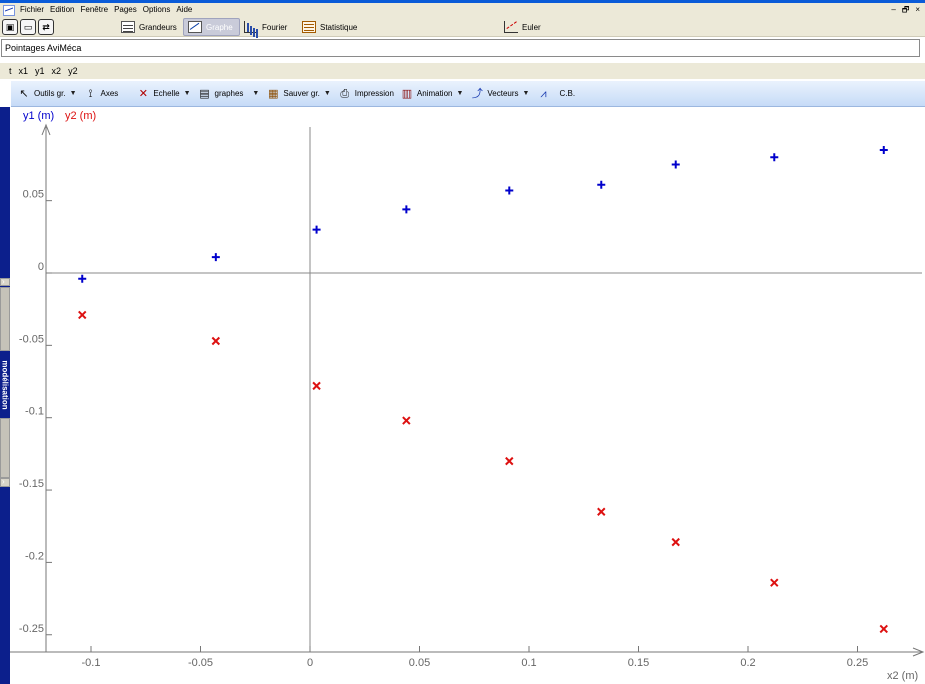 The image size is (925, 684). I want to click on x-tick-label: 0.15, so click(638, 663).